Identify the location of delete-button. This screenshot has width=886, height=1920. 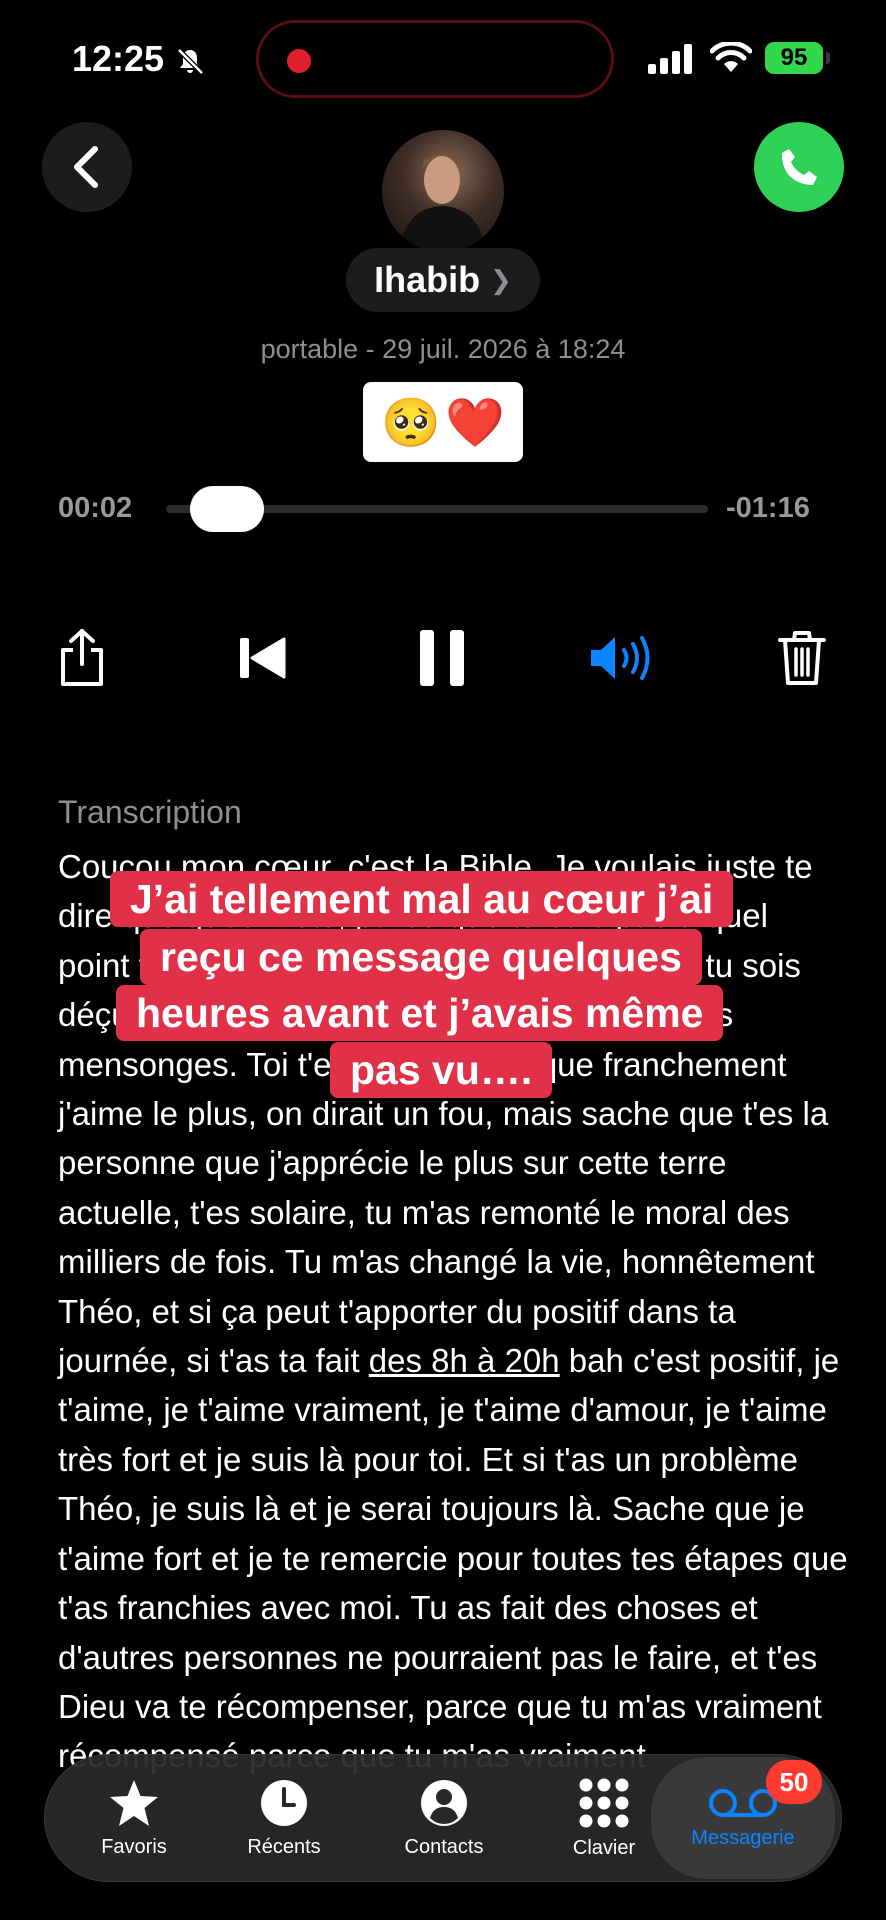
(802, 658).